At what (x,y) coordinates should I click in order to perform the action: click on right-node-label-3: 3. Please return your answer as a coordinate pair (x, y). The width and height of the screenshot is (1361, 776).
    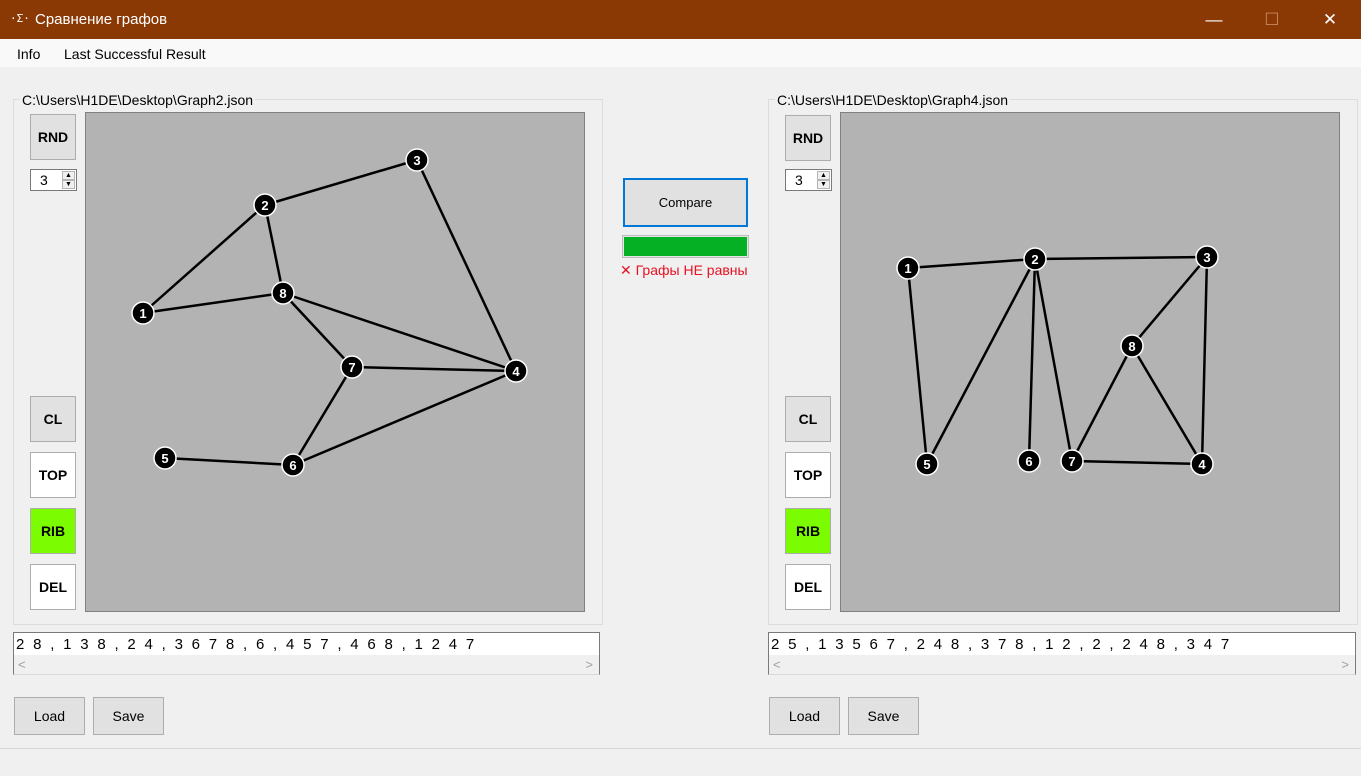
    Looking at the image, I should click on (1206, 257).